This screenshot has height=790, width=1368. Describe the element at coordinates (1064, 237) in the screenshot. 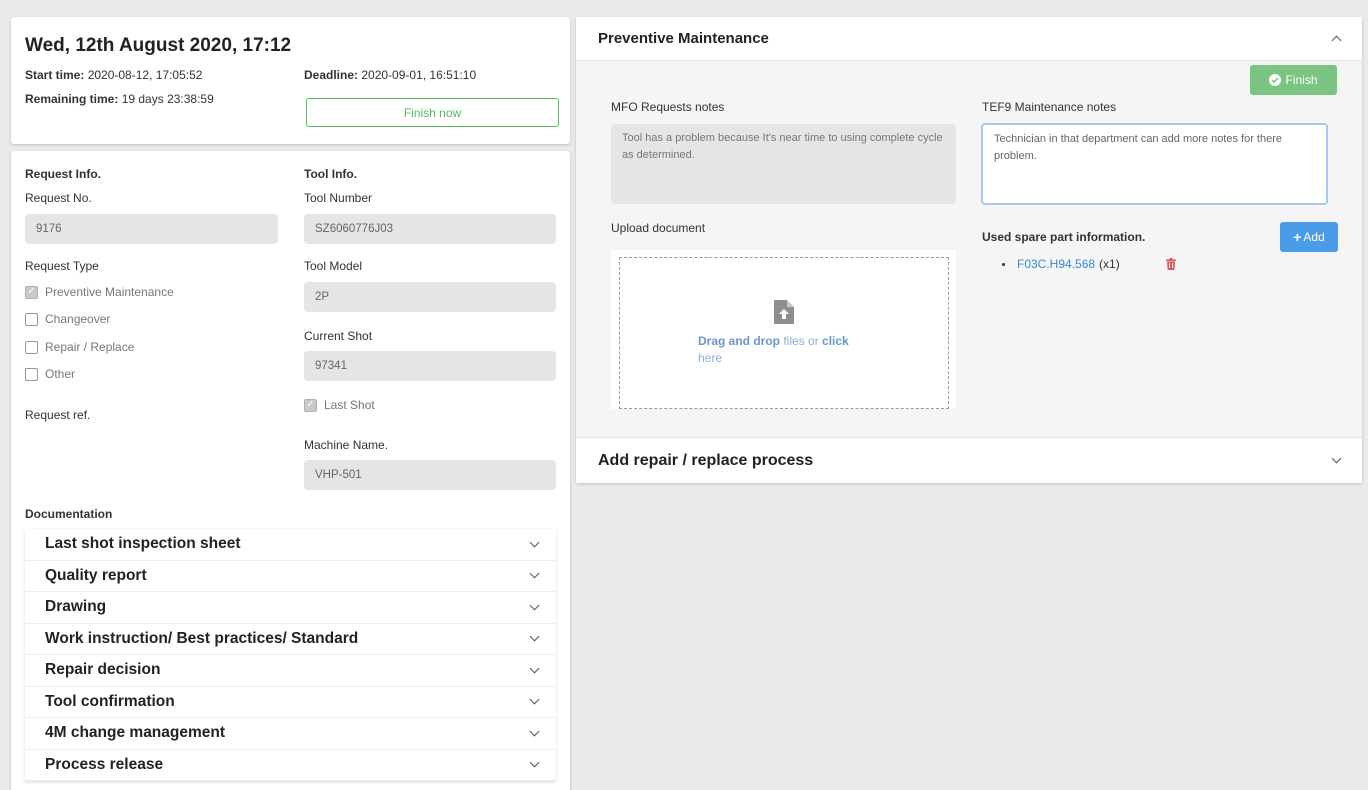

I see `spare-part-label: Used spare part information.` at that location.